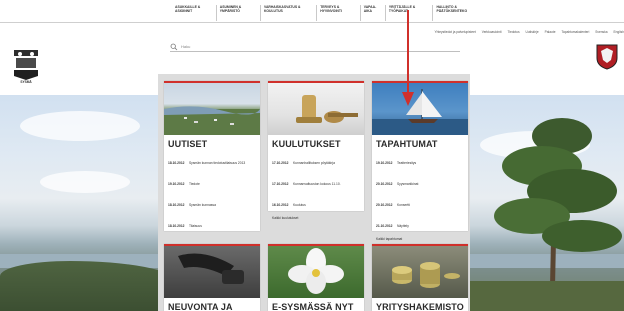  I want to click on nav-item-administration: Hallinto & Päätöksenteko, so click(457, 13).